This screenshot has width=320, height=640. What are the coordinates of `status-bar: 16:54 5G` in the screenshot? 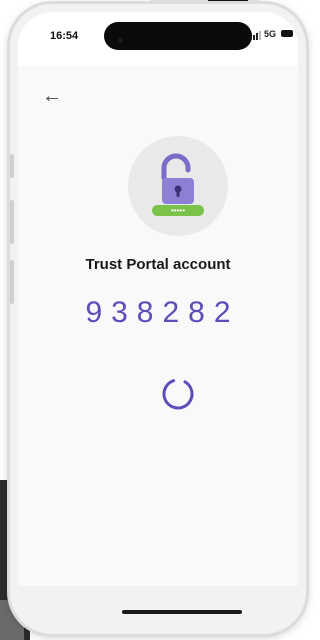 It's located at (158, 39).